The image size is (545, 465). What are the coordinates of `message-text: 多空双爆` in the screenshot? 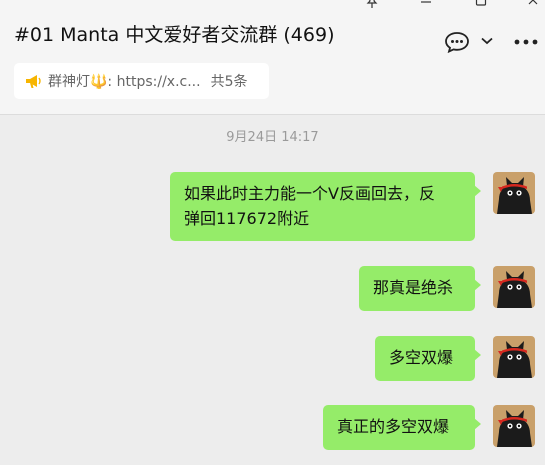 It's located at (421, 357).